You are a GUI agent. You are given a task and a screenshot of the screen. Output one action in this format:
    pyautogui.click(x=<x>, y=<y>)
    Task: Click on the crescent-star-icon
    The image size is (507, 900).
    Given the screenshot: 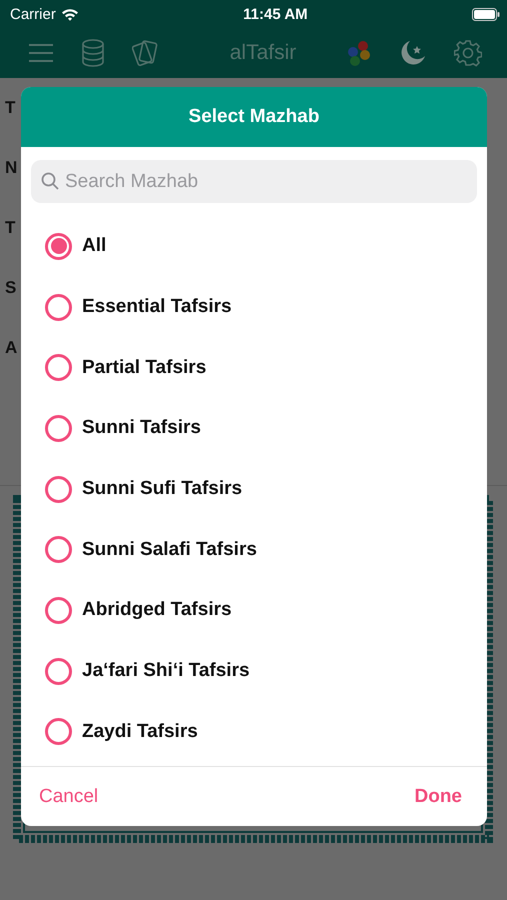 What is the action you would take?
    pyautogui.click(x=413, y=53)
    